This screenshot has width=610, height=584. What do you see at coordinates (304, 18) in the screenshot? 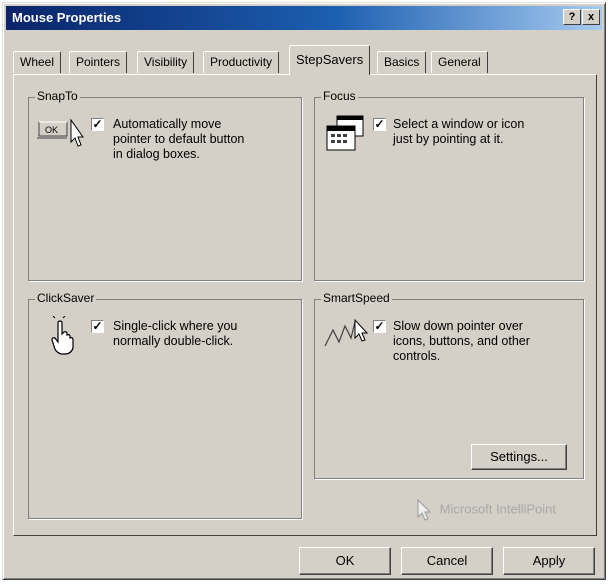
I see `title-bar: Mouse Properties ? x` at bounding box center [304, 18].